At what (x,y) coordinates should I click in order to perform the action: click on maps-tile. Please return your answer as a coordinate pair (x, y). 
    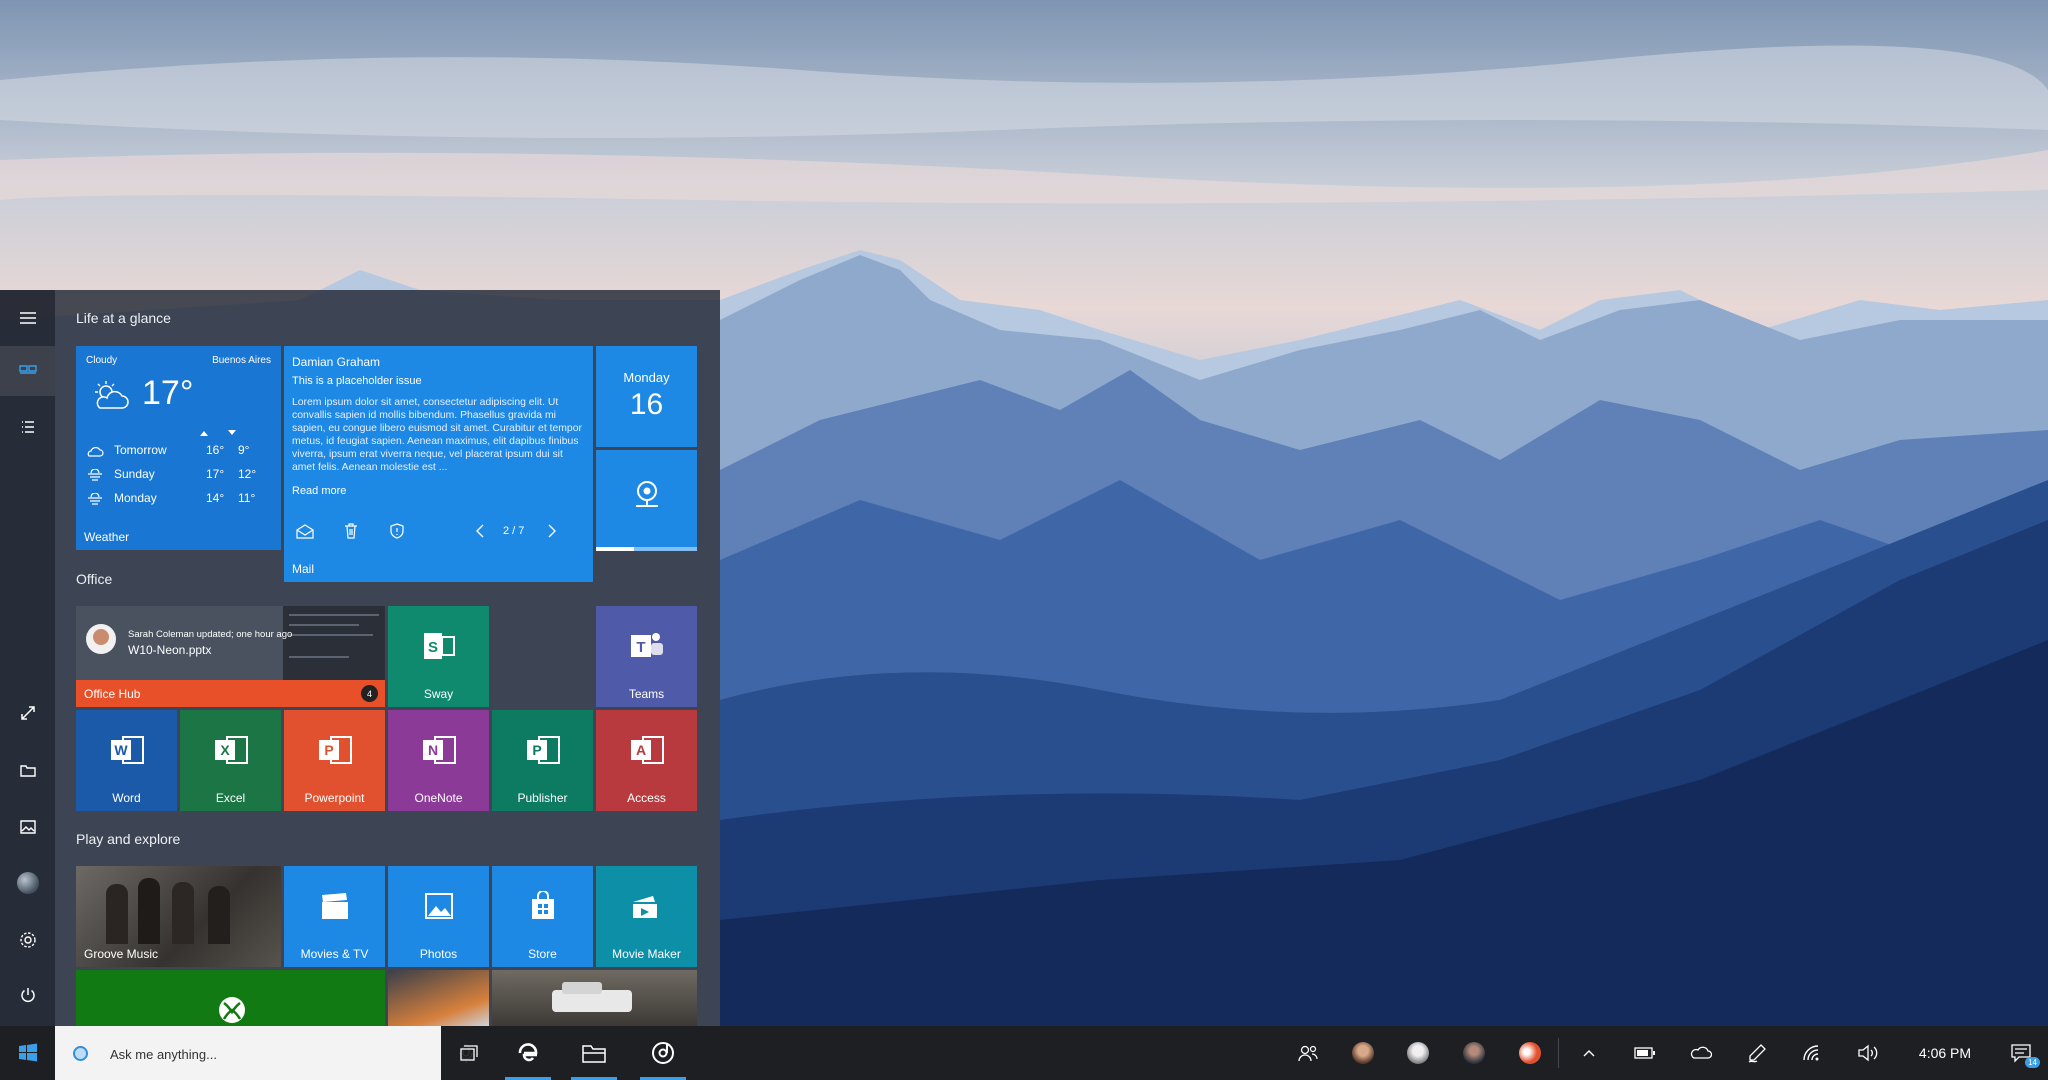
    Looking at the image, I should click on (646, 500).